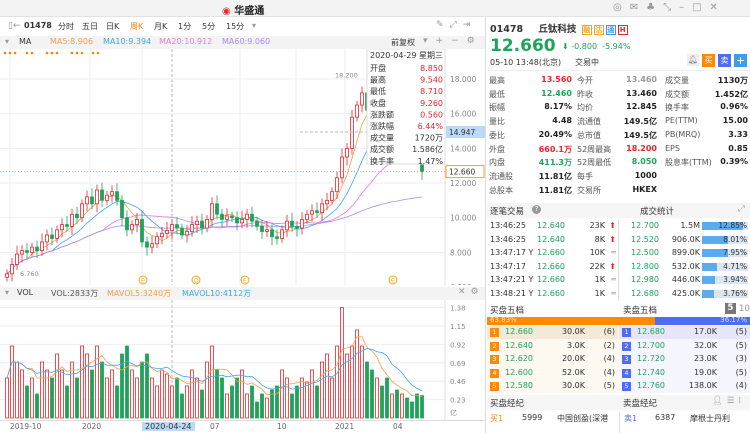 The image size is (750, 433). What do you see at coordinates (470, 25) in the screenshot?
I see `exit-icon: ⇥` at bounding box center [470, 25].